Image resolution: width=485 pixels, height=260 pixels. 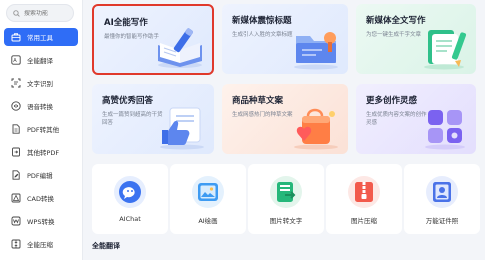 I want to click on sidebar-item-label: 文字识别, so click(x=40, y=84).